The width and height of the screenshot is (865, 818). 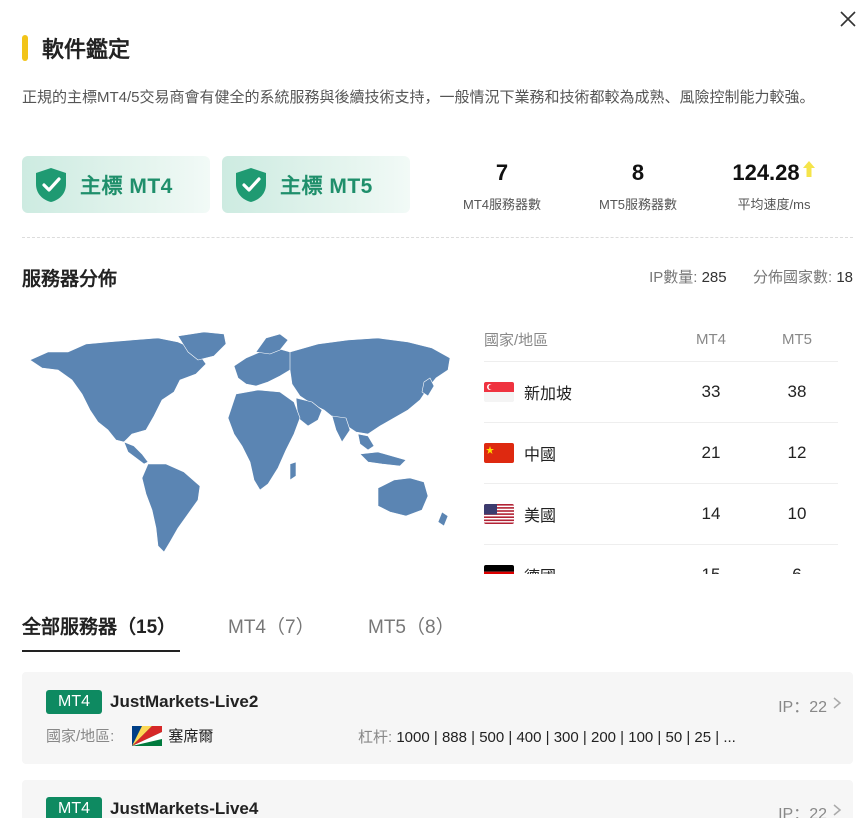 I want to click on country-name: 中國, so click(x=540, y=455).